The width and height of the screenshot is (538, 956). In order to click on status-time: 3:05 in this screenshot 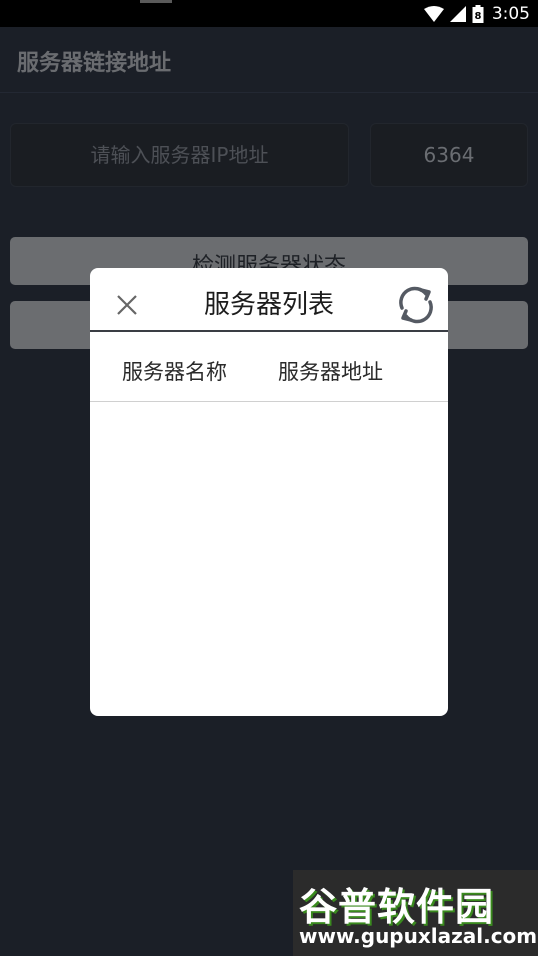, I will do `click(510, 14)`.